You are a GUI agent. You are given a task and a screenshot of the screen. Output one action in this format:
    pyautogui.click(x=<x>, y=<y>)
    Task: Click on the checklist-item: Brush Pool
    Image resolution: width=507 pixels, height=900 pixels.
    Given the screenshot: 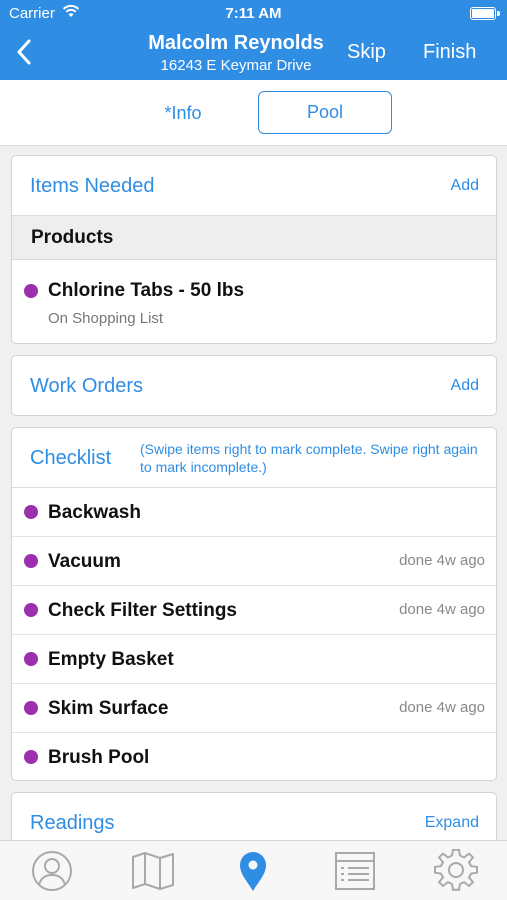 What is the action you would take?
    pyautogui.click(x=254, y=756)
    